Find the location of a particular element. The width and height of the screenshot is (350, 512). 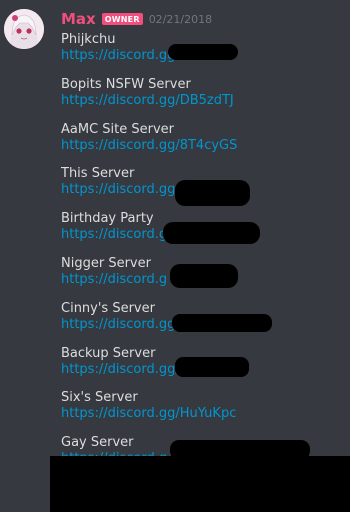

owner-badge: OWNER is located at coordinates (122, 19).